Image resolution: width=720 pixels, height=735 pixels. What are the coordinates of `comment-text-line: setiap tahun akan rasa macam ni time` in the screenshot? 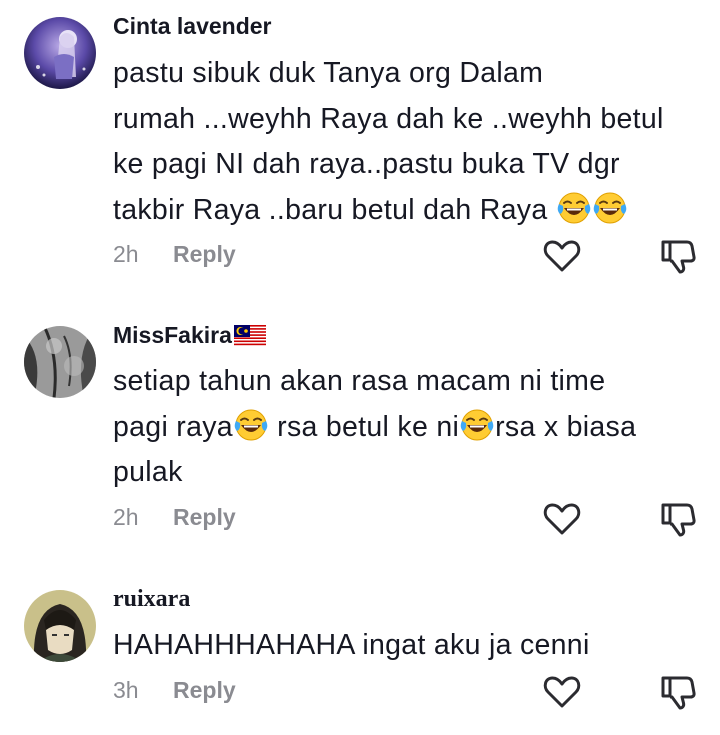 It's located at (359, 381).